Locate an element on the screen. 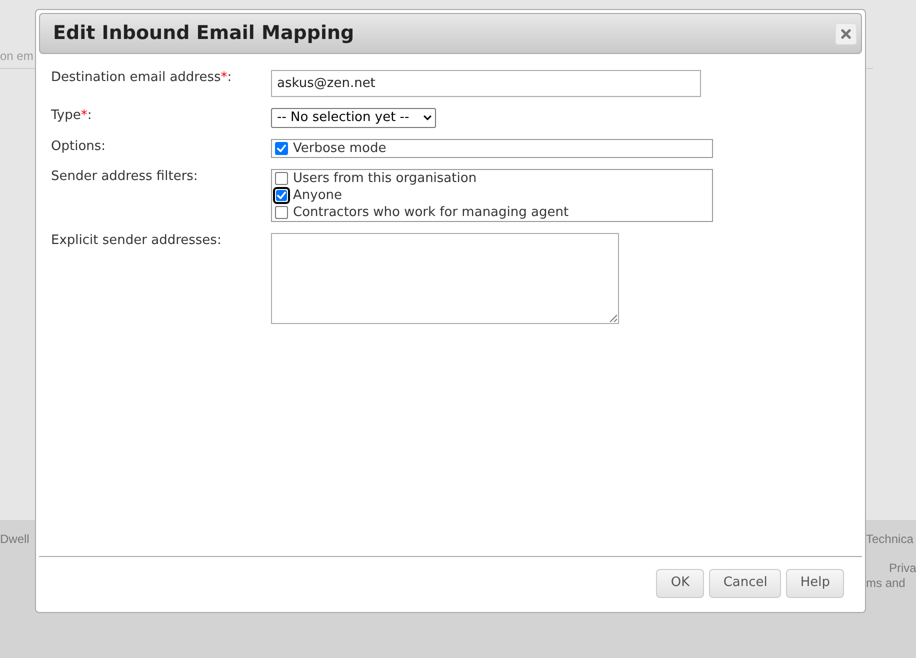 Image resolution: width=916 pixels, height=658 pixels. option-label: Anyone is located at coordinates (317, 196).